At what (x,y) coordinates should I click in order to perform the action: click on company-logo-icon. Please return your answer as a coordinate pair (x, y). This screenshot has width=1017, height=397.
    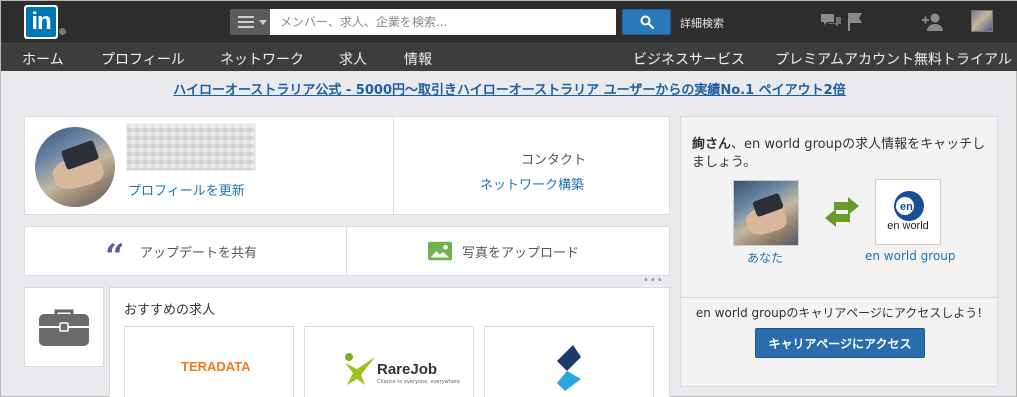
    Looking at the image, I should click on (569, 368).